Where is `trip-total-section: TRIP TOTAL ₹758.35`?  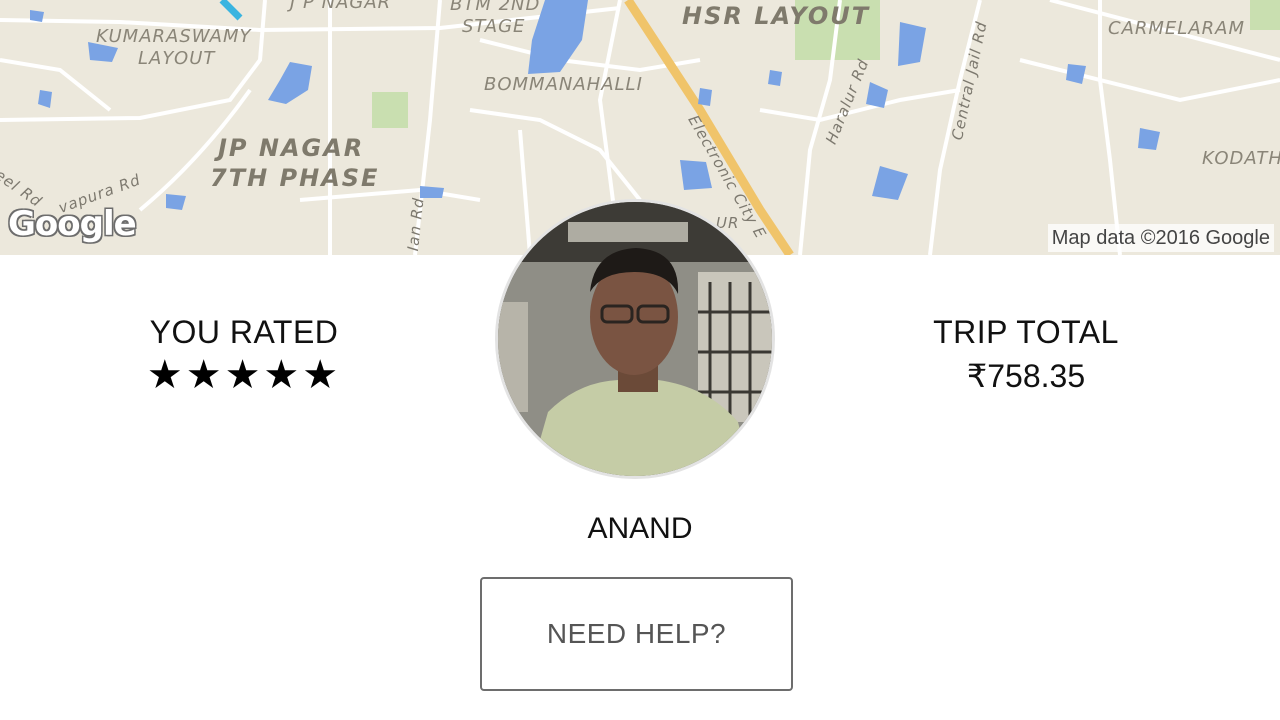
trip-total-section: TRIP TOTAL ₹758.35 is located at coordinates (1026, 354).